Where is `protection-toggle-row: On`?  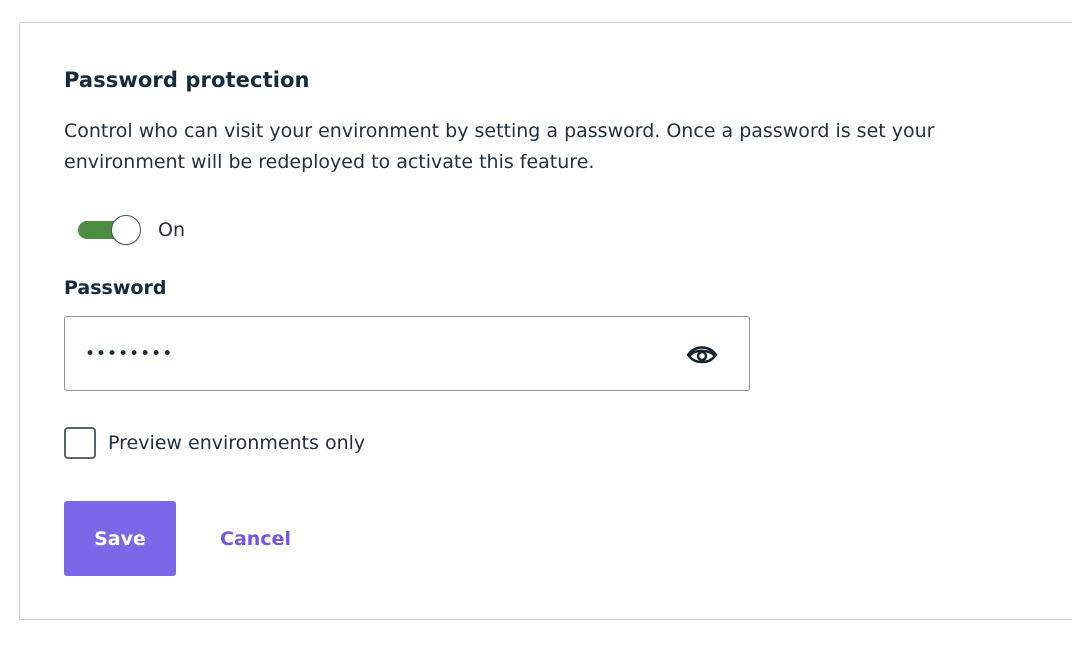 protection-toggle-row: On is located at coordinates (131, 230).